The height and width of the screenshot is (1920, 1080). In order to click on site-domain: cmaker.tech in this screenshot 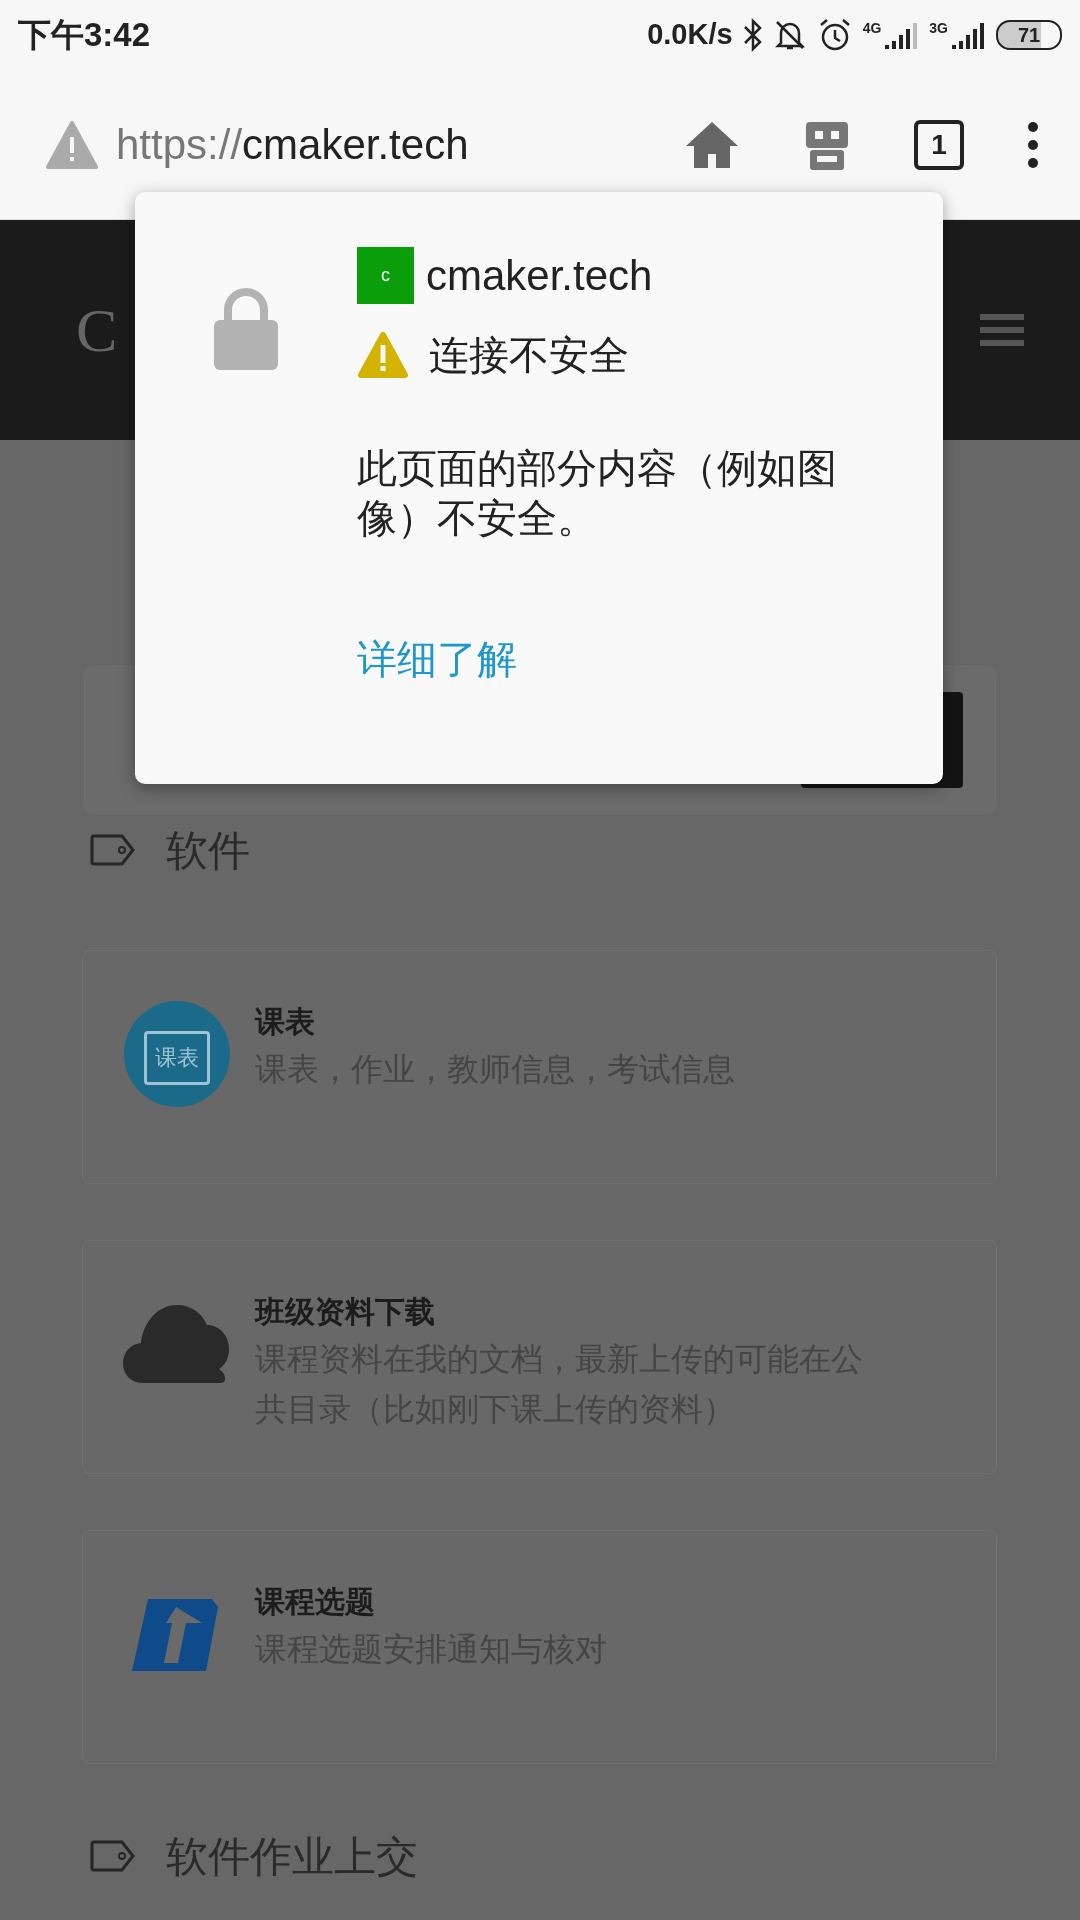, I will do `click(539, 276)`.